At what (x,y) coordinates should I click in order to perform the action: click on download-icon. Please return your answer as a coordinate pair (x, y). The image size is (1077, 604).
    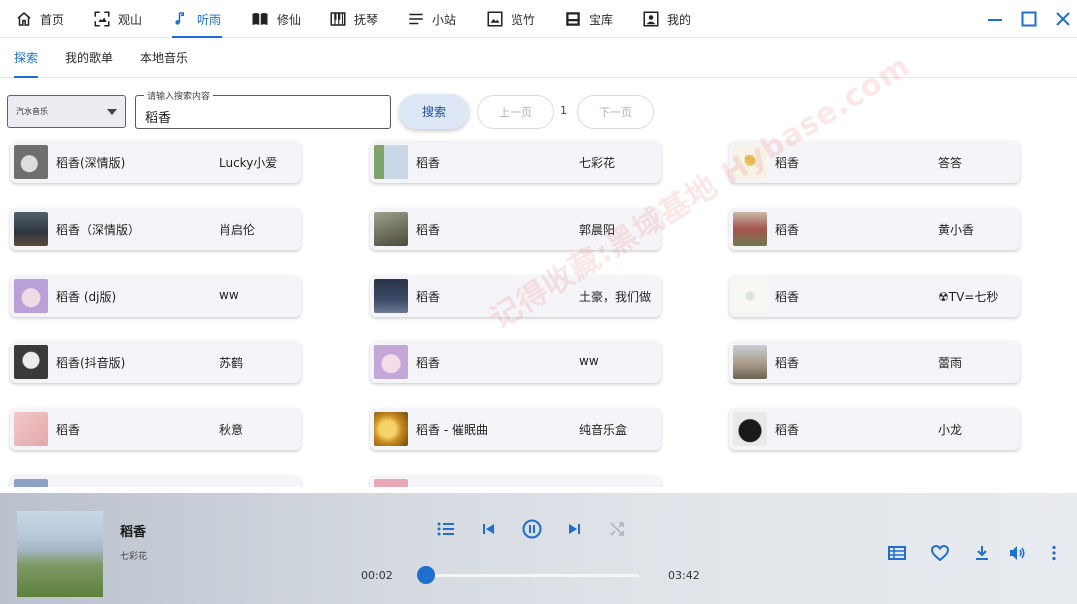
    Looking at the image, I should click on (982, 553).